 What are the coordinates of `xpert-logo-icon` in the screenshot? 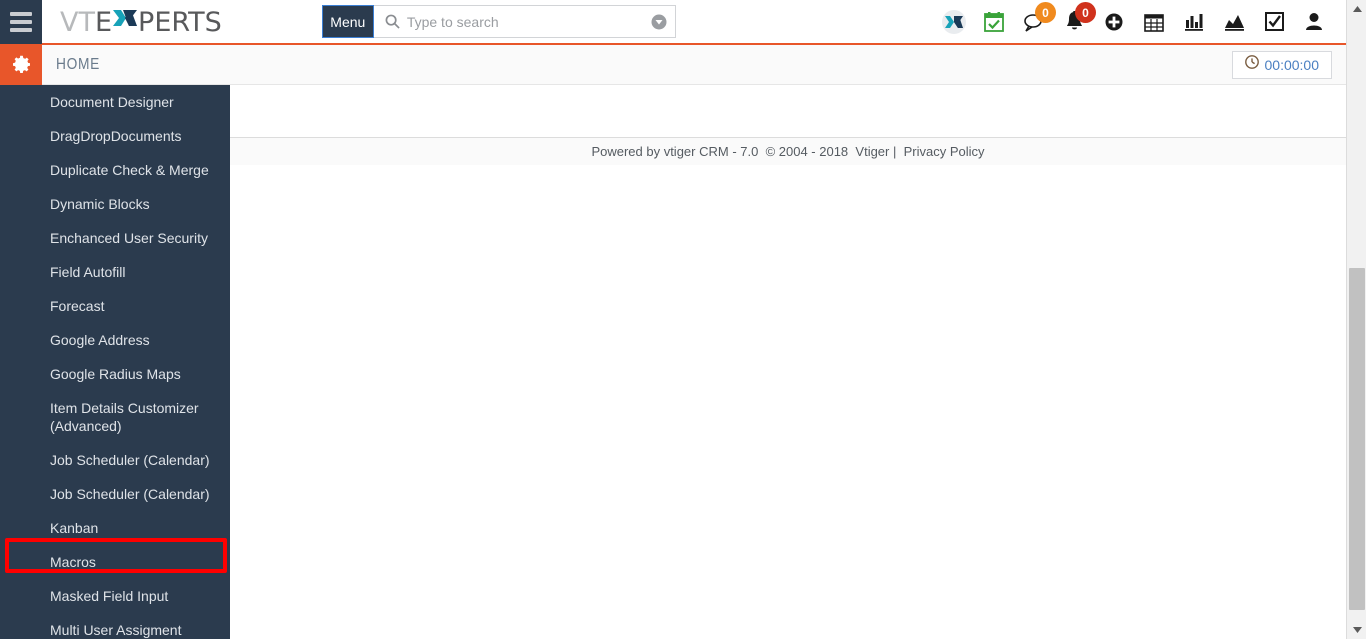 It's located at (954, 22).